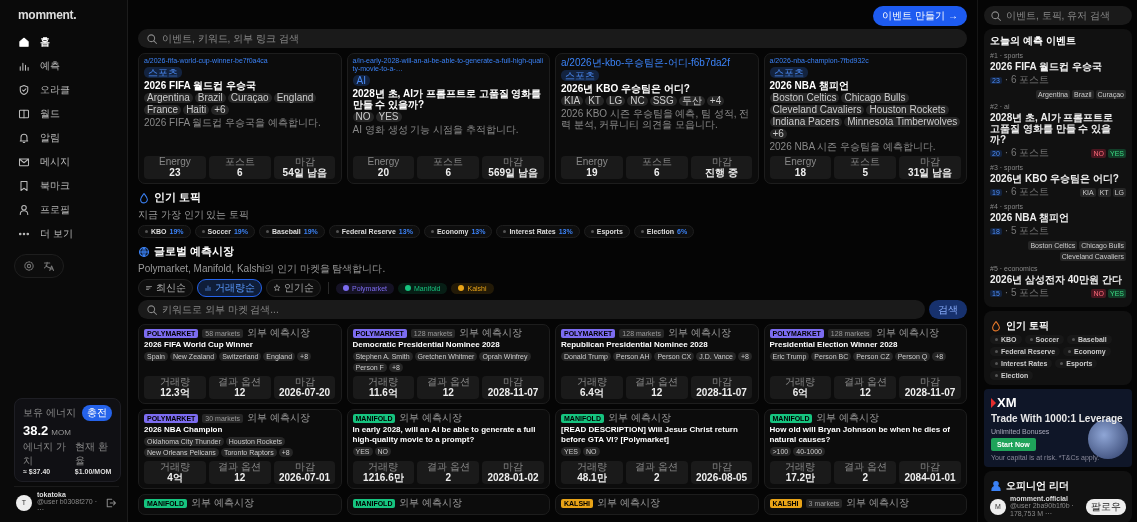 The width and height of the screenshot is (1137, 522). Describe the element at coordinates (834, 345) in the screenshot. I see `market-title: Presidential Election Winner 2028` at that location.